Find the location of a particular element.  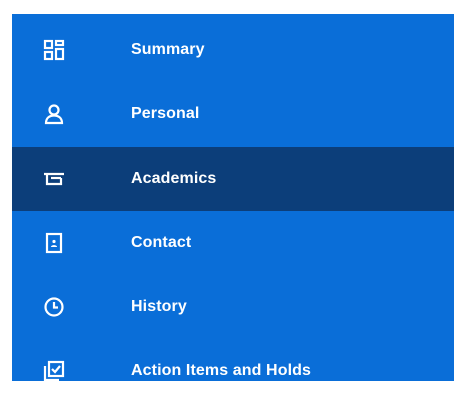

person-icon is located at coordinates (54, 114).